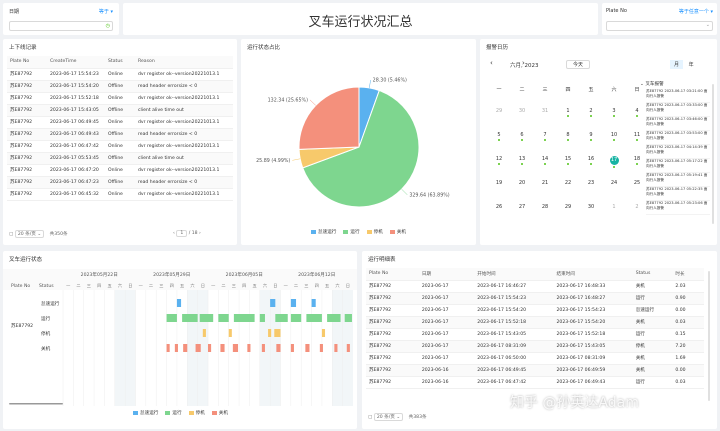 The width and height of the screenshot is (720, 431). I want to click on calendar-day: 28, so click(545, 207).